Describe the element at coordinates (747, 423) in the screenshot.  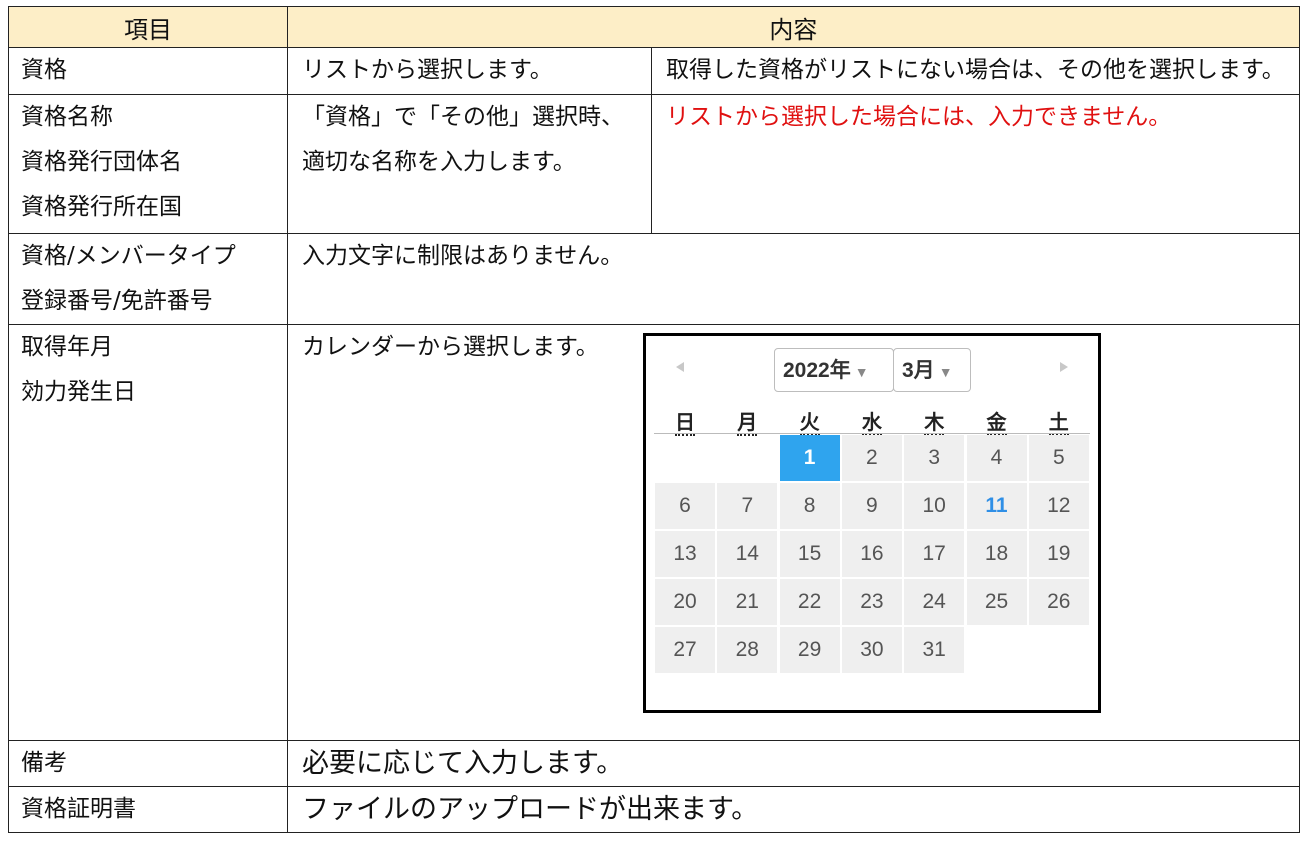
I see `weekday-label: 月` at that location.